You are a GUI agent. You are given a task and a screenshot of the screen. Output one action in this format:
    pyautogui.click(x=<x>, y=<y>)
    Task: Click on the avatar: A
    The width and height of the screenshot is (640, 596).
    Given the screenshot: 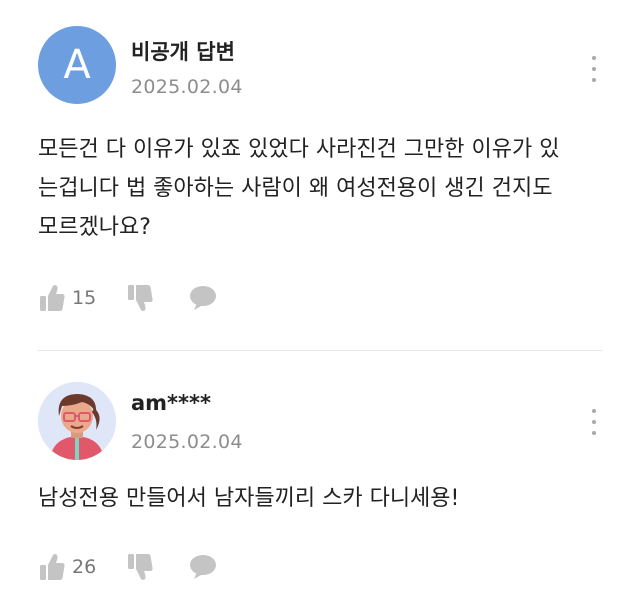 What is the action you would take?
    pyautogui.click(x=77, y=65)
    